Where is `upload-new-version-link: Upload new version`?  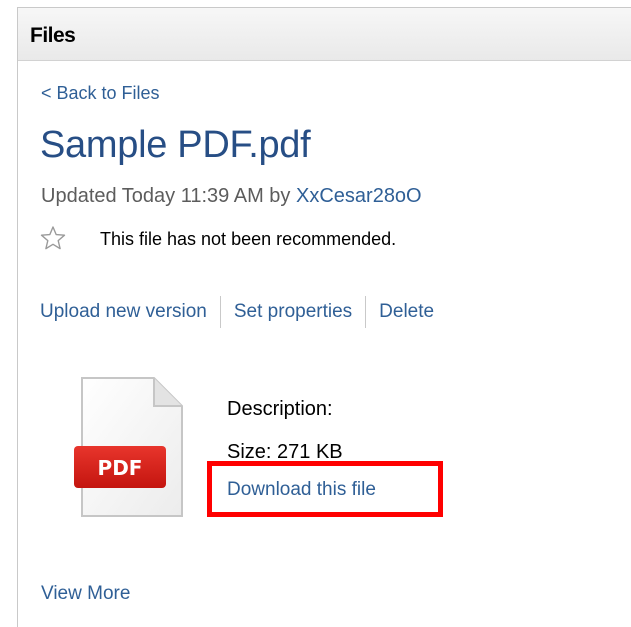 upload-new-version-link: Upload new version is located at coordinates (123, 312).